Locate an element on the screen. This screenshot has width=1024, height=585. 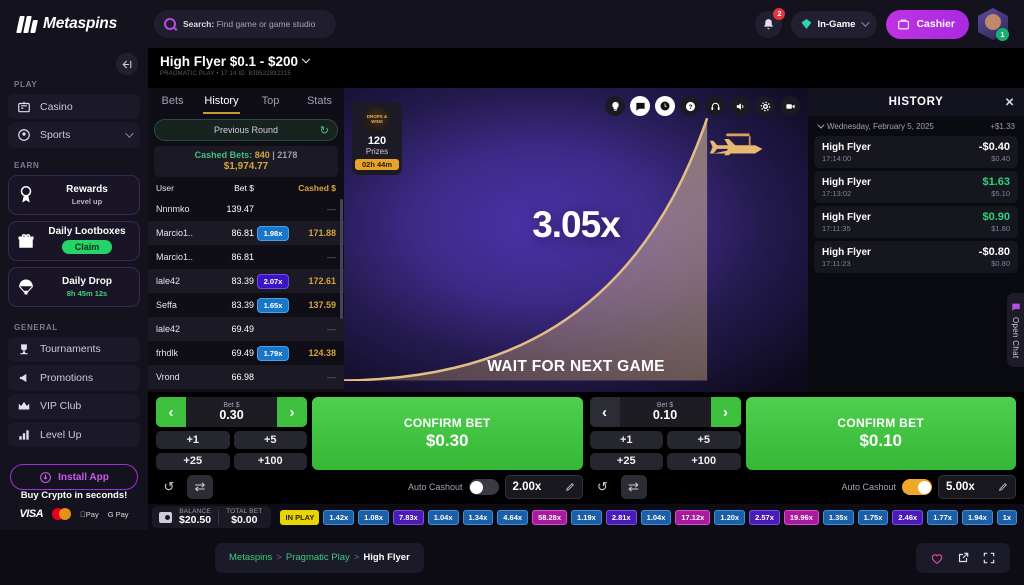
chat-icon is located at coordinates (640, 106).